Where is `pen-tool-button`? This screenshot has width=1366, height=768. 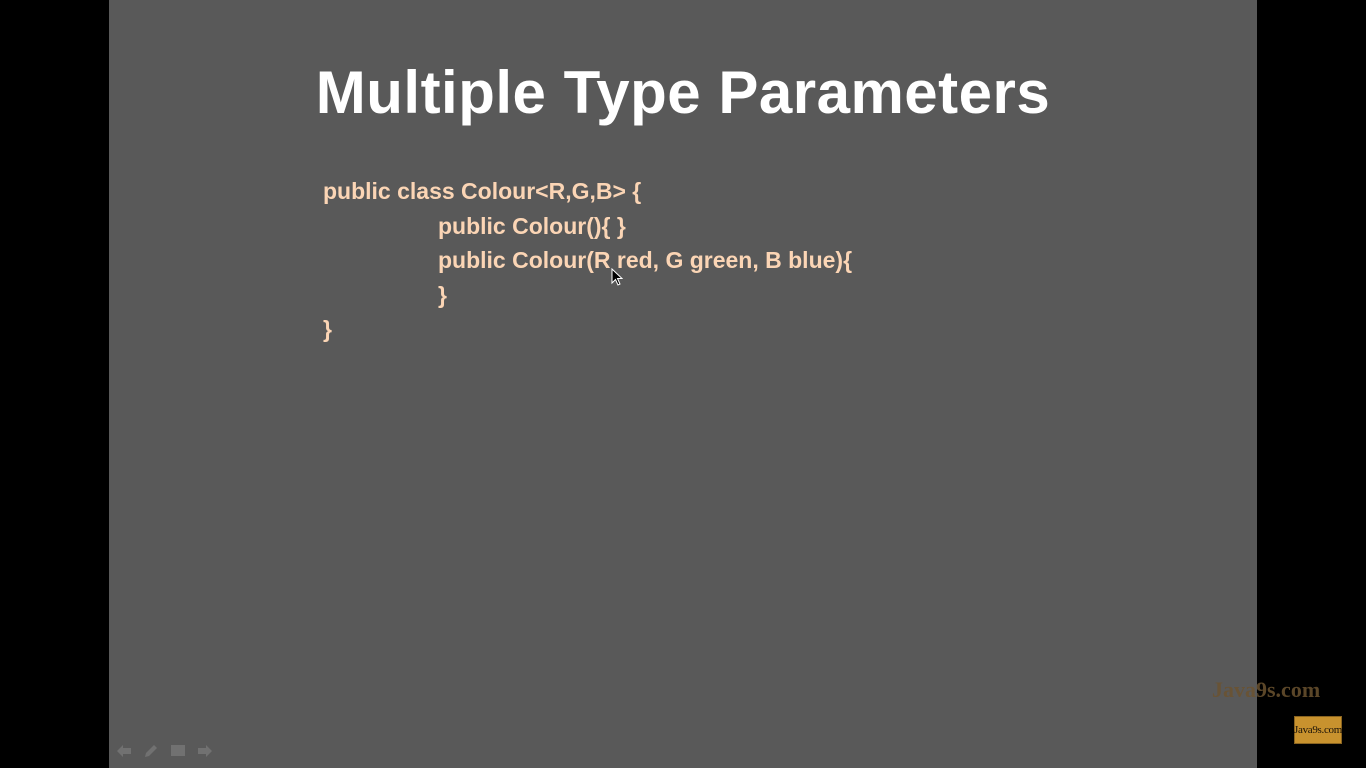
pen-tool-button is located at coordinates (151, 751).